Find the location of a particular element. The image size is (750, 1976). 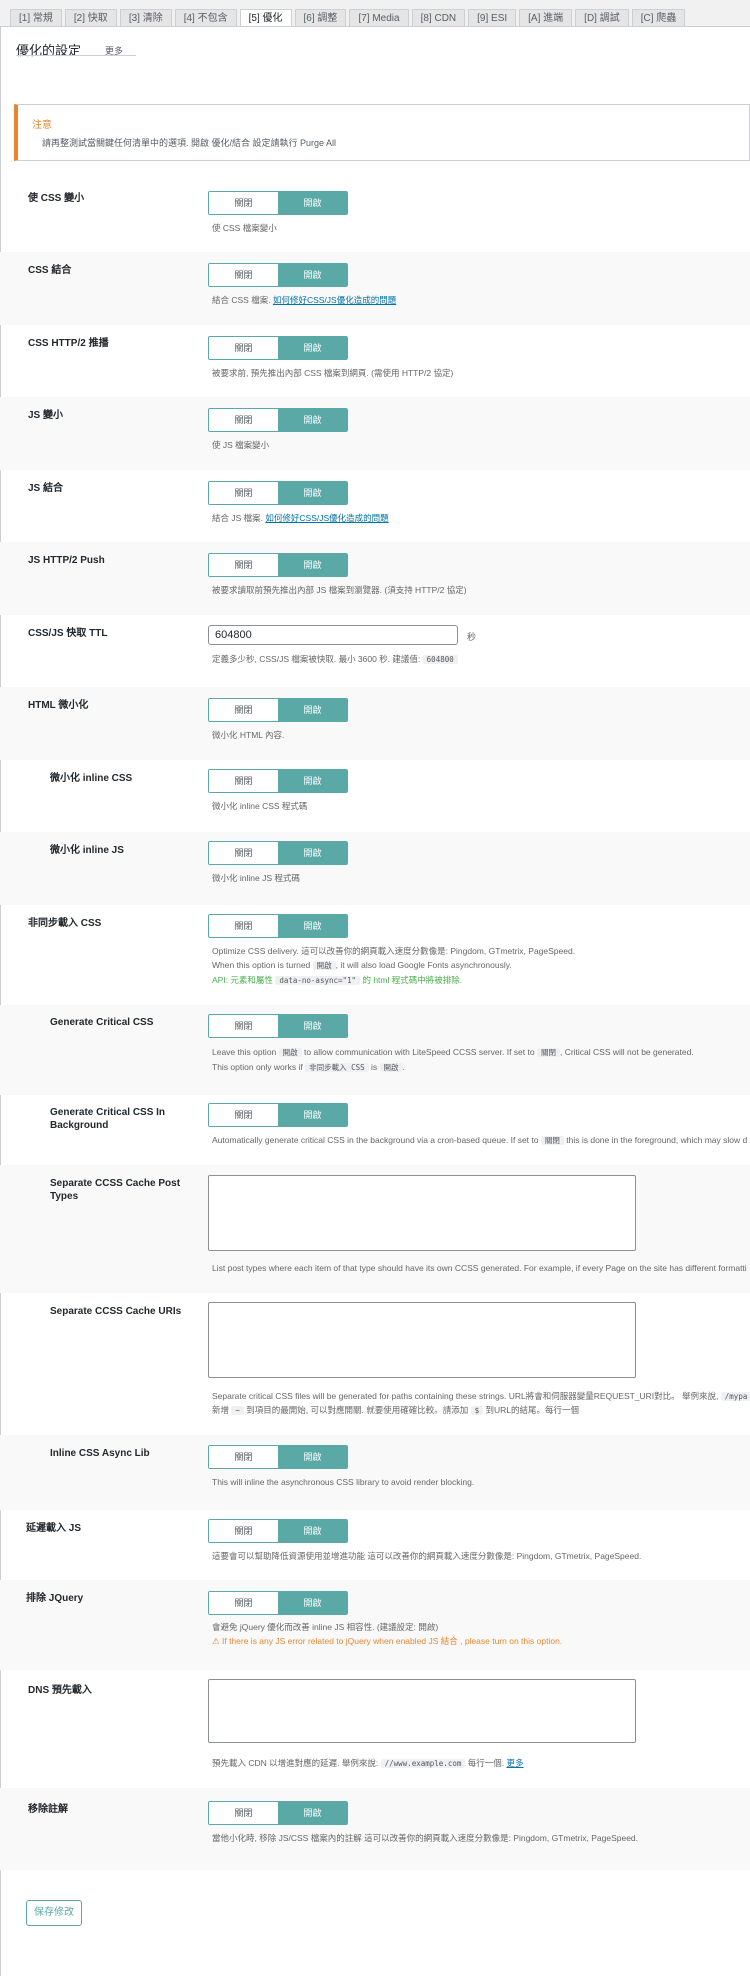

ccss-uris-textarea is located at coordinates (422, 1340).